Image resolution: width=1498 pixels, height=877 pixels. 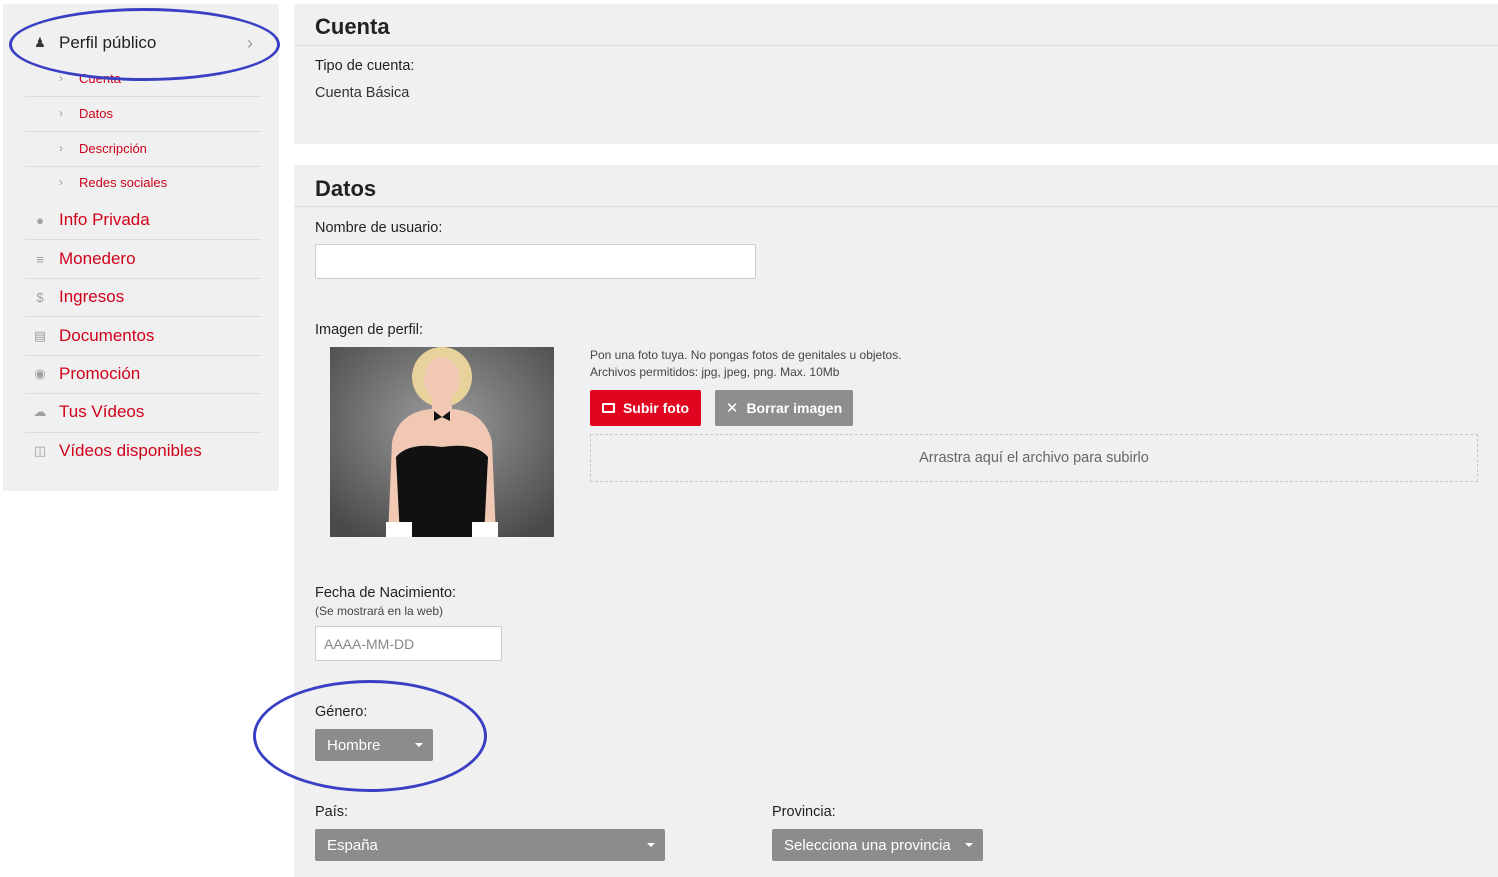 I want to click on coins-icon: ≡, so click(x=40, y=259).